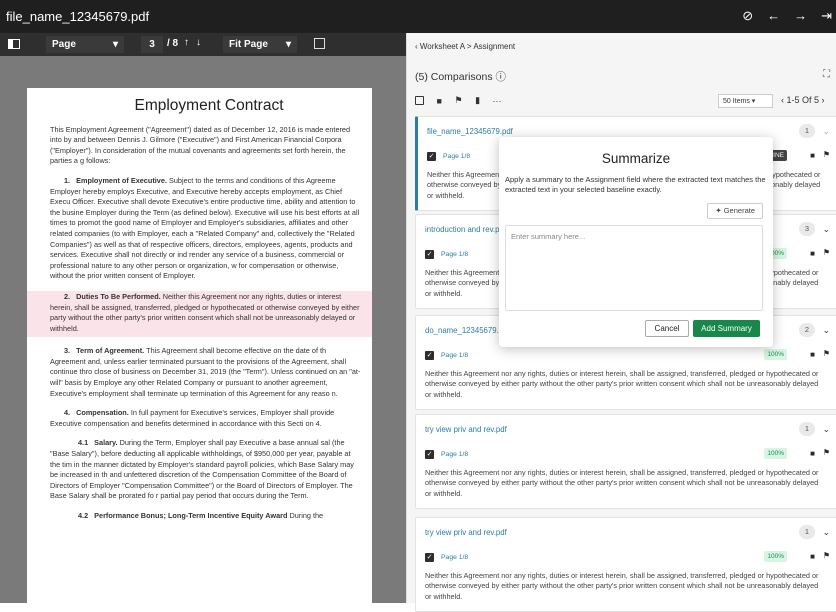 The height and width of the screenshot is (612, 836). I want to click on pagination: ‹ 1-5 Of 5 ›, so click(803, 100).